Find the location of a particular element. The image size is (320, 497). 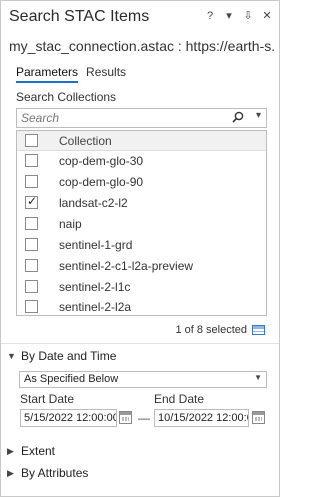

tab-results: Results is located at coordinates (106, 74).